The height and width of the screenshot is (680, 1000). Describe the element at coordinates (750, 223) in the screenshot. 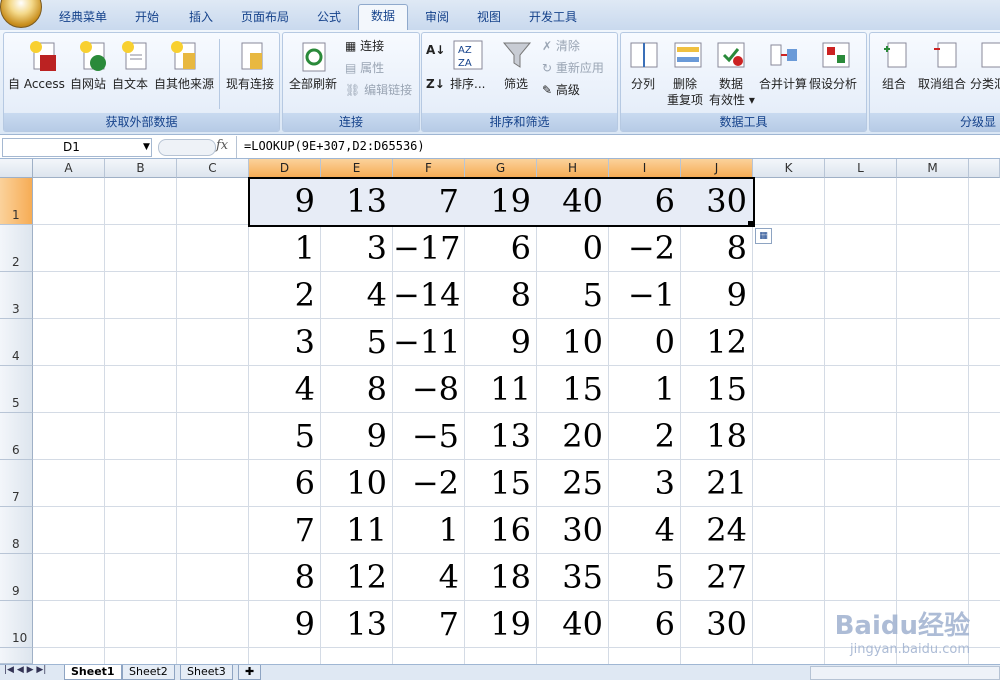

I see `fill-handle` at that location.